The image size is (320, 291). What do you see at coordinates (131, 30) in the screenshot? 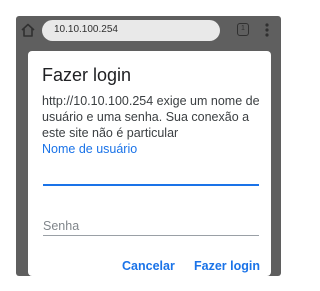
I see `address-bar: 10.10.100.254` at bounding box center [131, 30].